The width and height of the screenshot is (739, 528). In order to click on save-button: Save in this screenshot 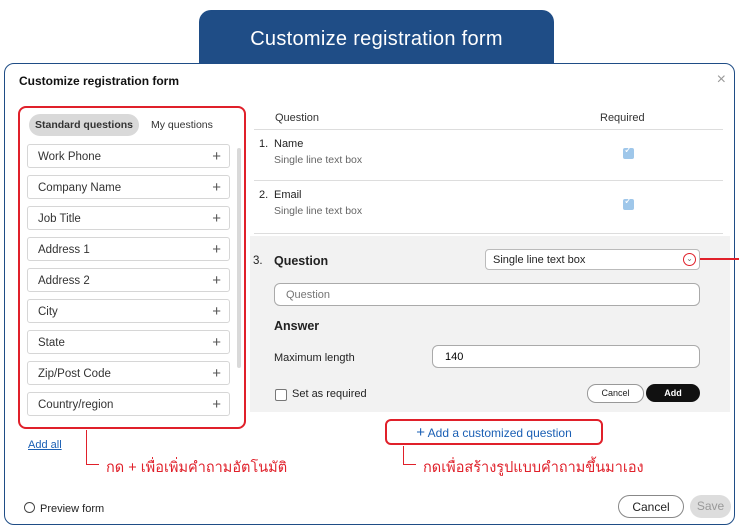, I will do `click(710, 506)`.